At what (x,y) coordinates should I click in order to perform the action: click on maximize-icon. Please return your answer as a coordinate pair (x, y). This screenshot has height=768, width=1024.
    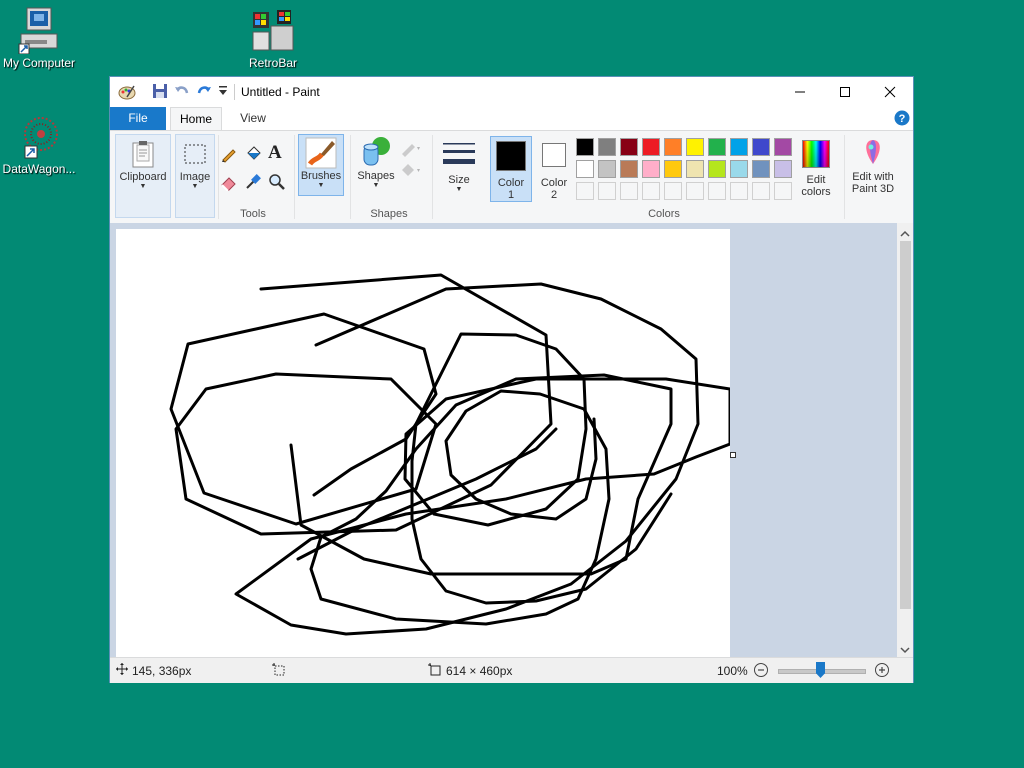
    Looking at the image, I should click on (845, 92).